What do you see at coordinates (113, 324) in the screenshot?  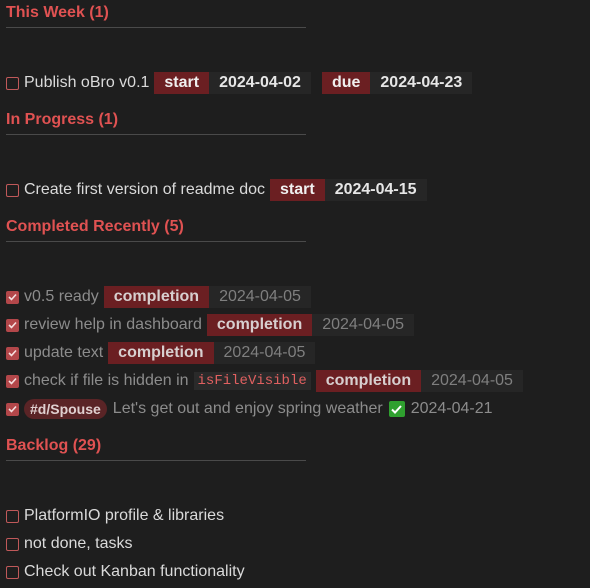 I see `task-text: review help in dashboard` at bounding box center [113, 324].